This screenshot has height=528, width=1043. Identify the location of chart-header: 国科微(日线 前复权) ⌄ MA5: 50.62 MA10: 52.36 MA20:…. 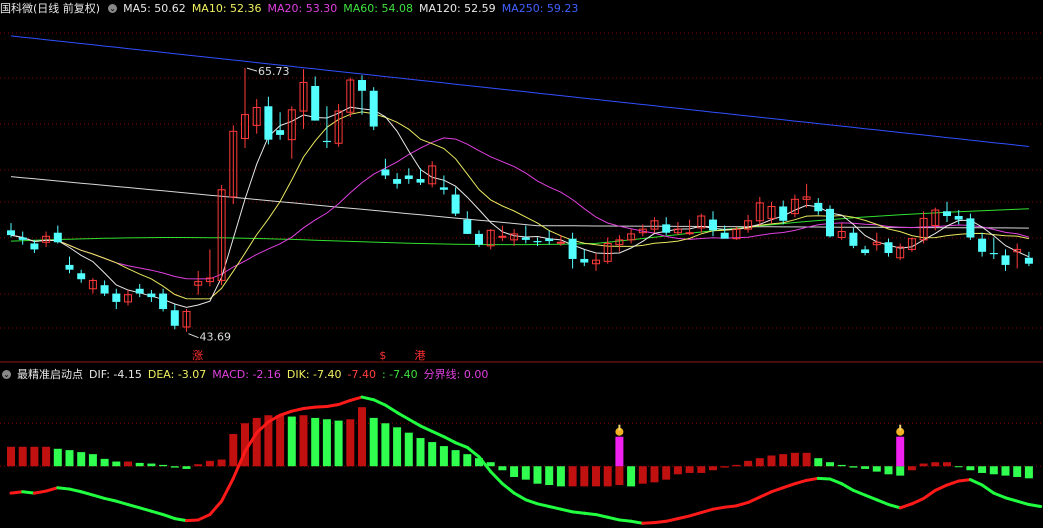
(295, 8).